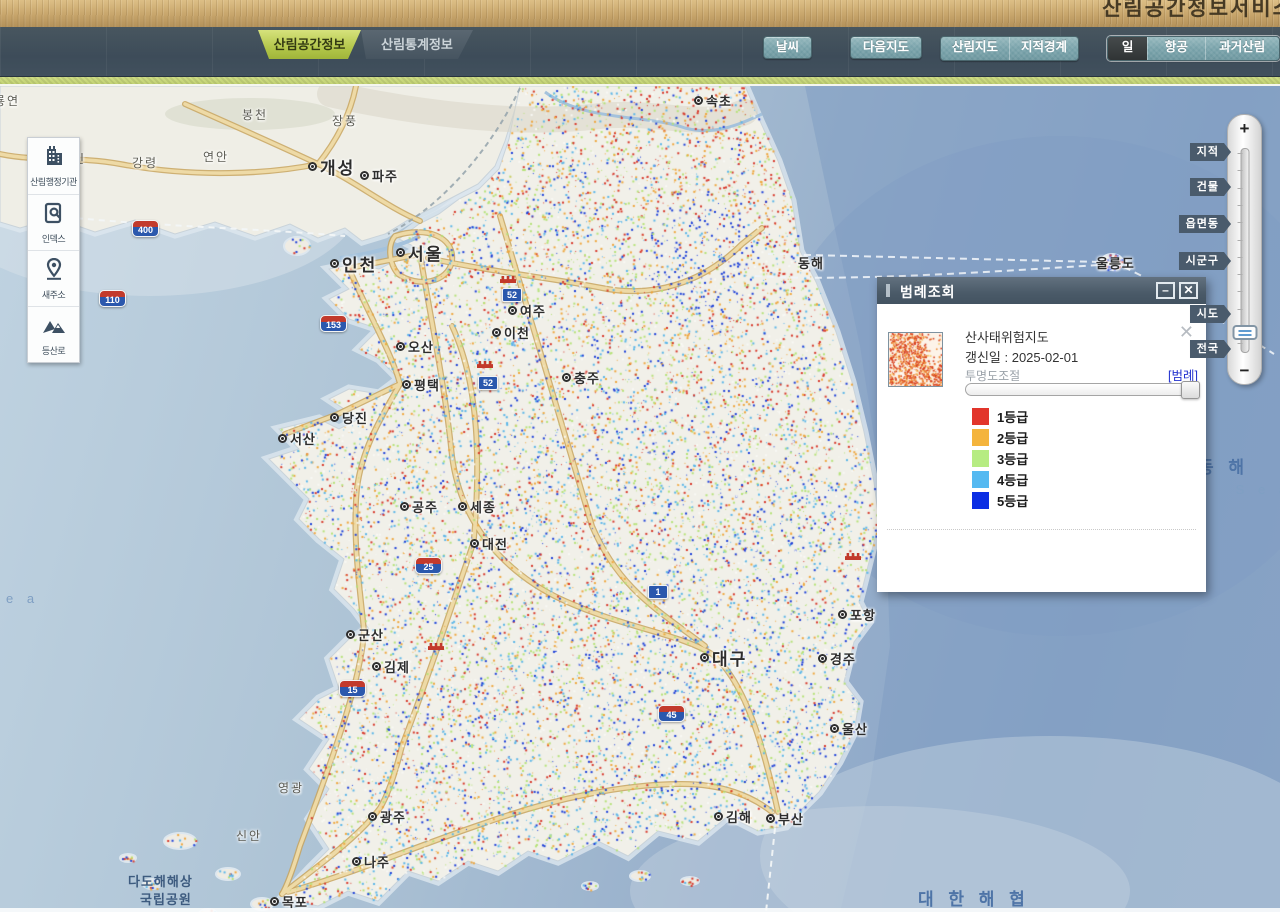  Describe the element at coordinates (1175, 48) in the screenshot. I see `basemap-aerial-button: 항공사진` at that location.